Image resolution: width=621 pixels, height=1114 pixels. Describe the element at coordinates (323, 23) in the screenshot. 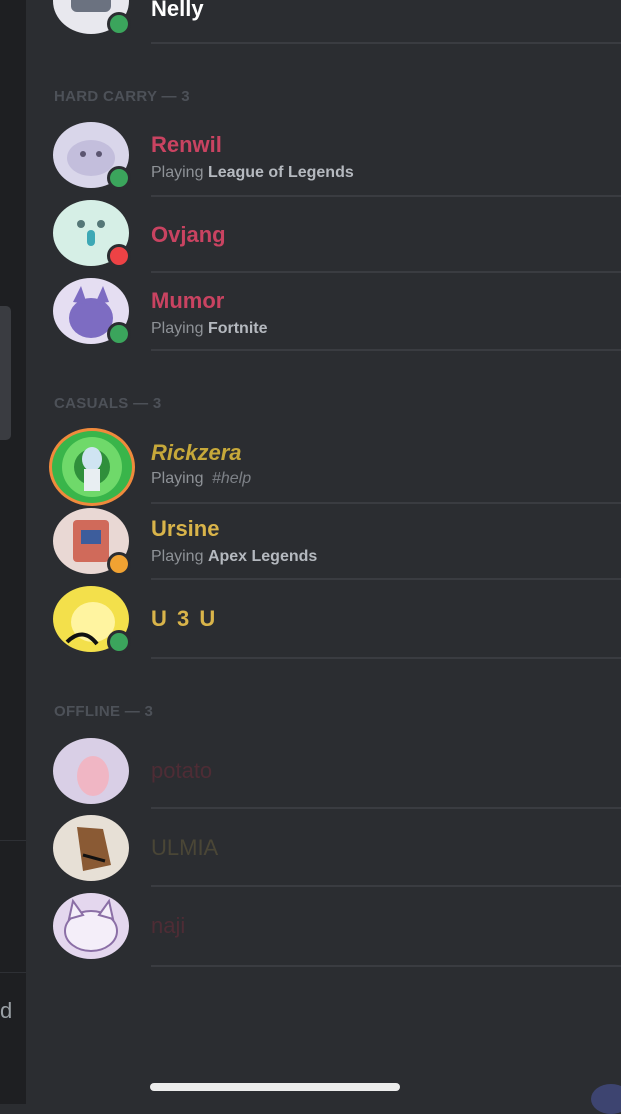

I see `member-item-nelly: Nelly` at that location.